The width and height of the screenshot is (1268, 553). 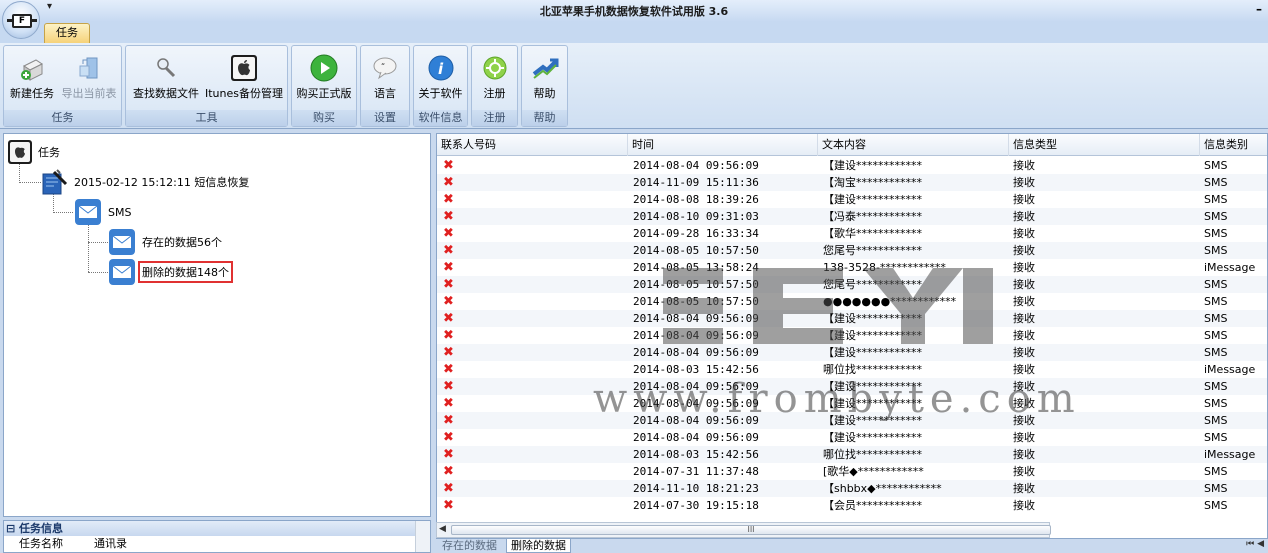 I want to click on itunes-backup-button: Itunes备份管理, so click(x=244, y=79).